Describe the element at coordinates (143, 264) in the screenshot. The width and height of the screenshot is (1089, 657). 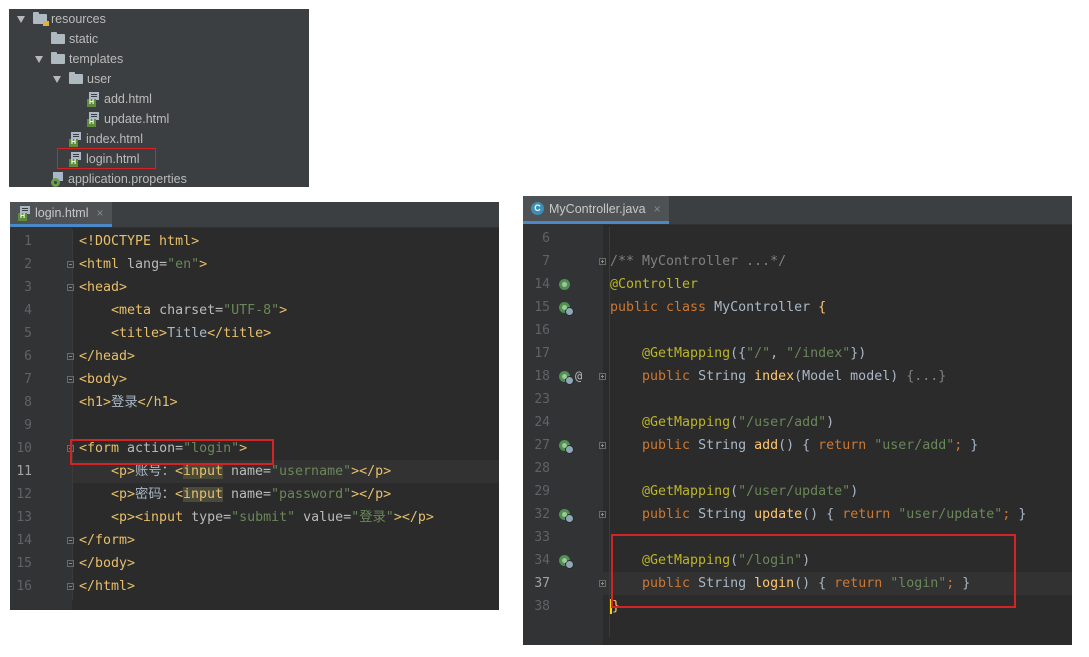
I see `code-line: <html lang="en">` at that location.